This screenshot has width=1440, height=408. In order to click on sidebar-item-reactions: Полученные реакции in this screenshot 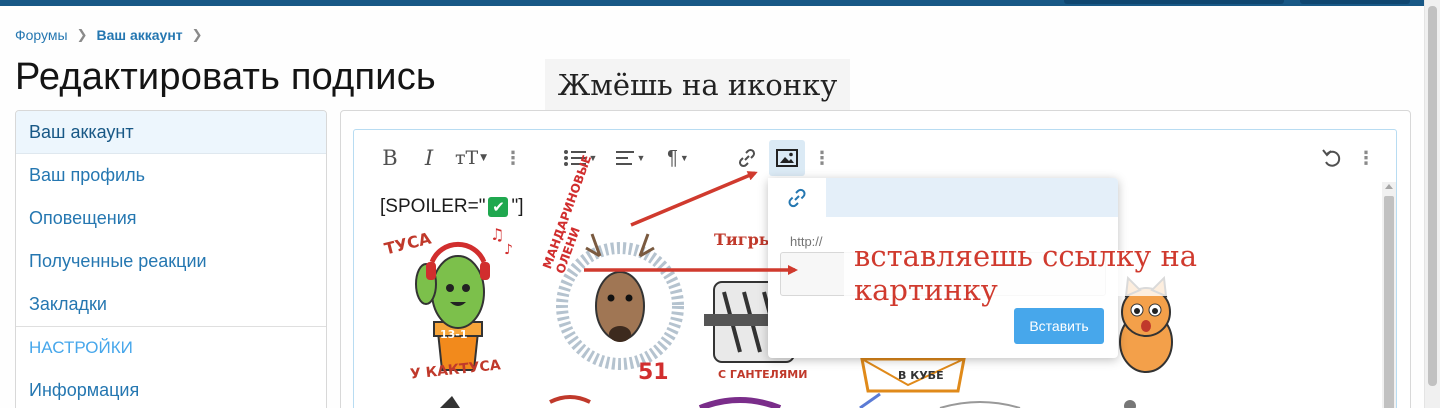, I will do `click(171, 261)`.